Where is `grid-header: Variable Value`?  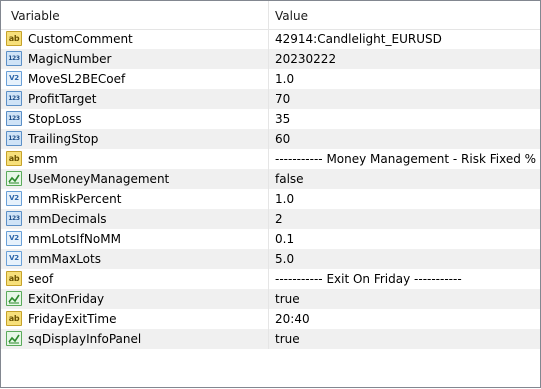 grid-header: Variable Value is located at coordinates (270, 15).